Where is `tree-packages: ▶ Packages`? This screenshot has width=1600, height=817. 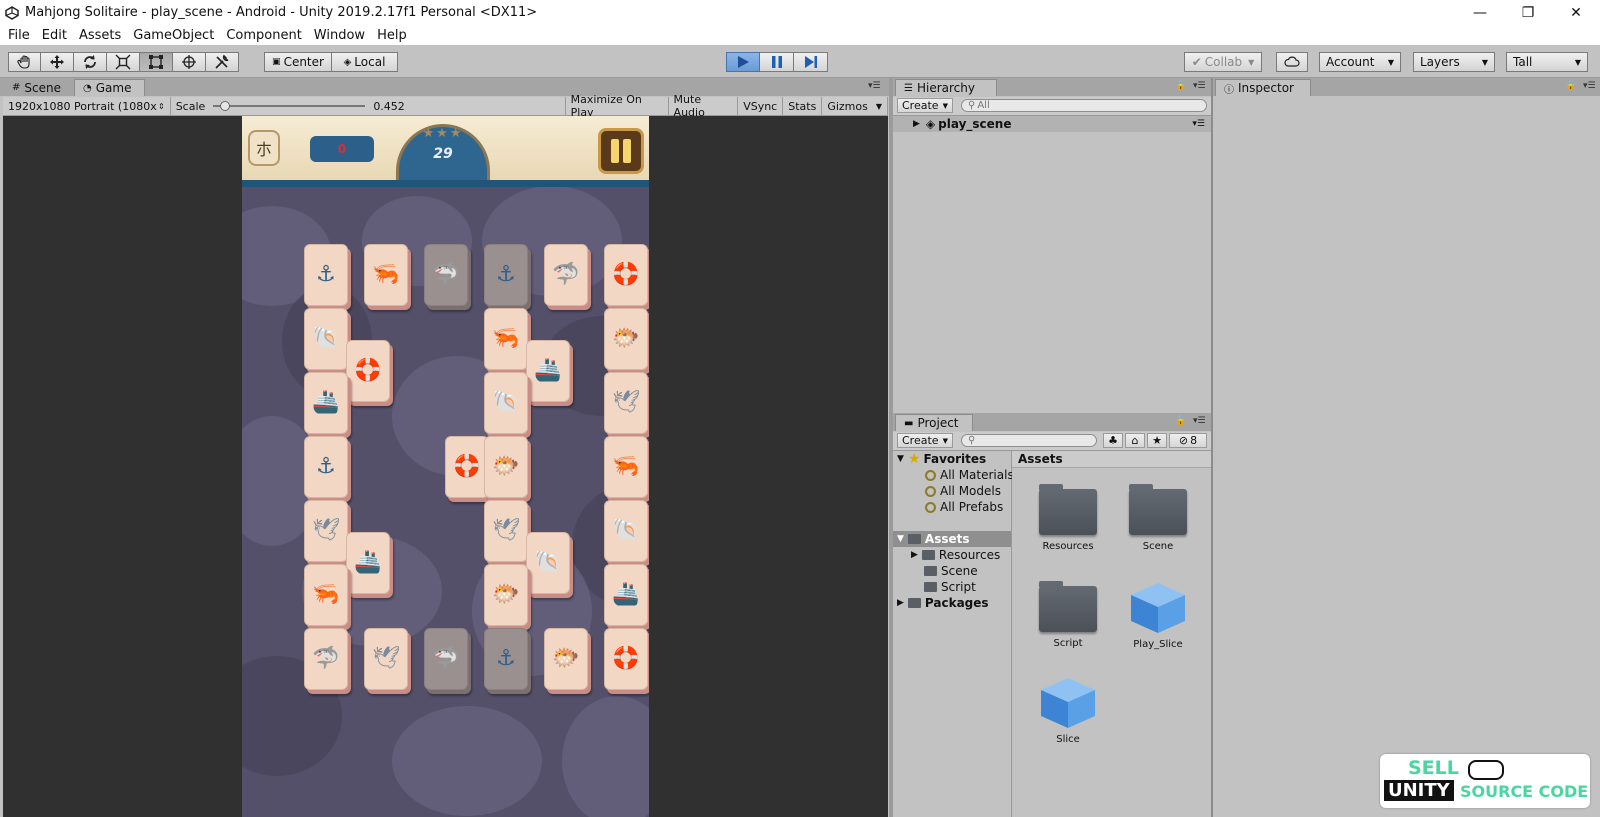
tree-packages: ▶ Packages is located at coordinates (941, 603).